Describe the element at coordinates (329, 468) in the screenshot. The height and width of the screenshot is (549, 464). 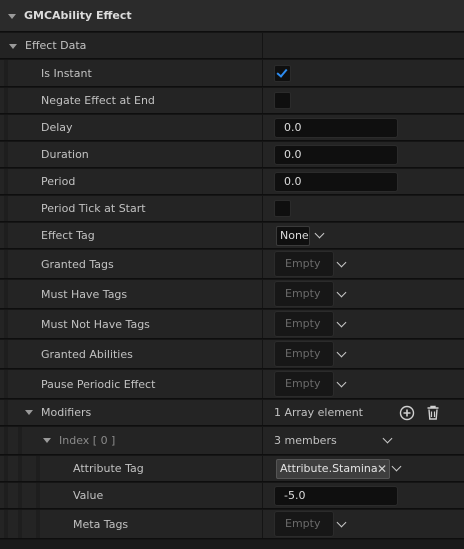
I see `attribute-tag-value: Attribute.Stamina` at that location.